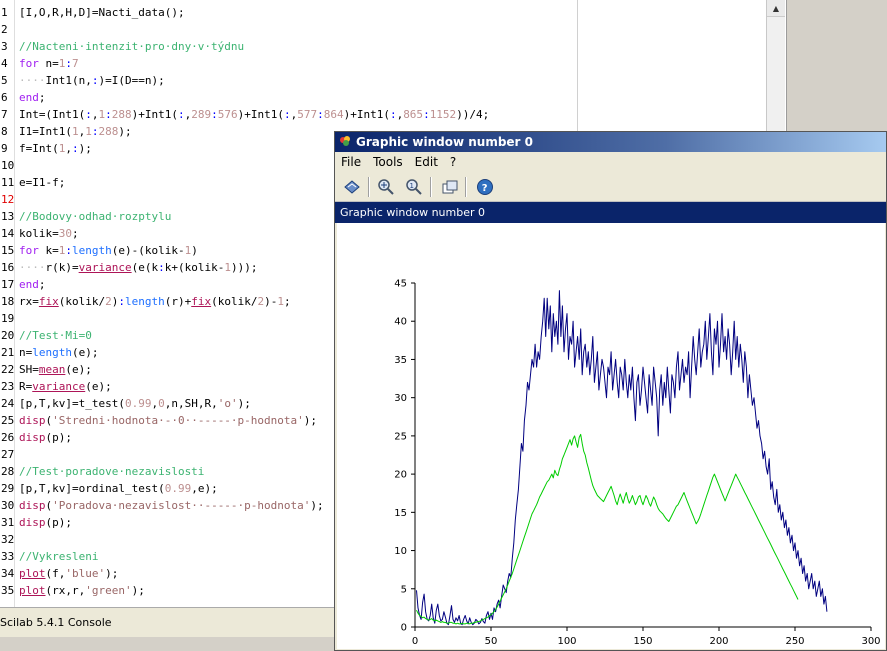 The image size is (887, 651). What do you see at coordinates (181, 505) in the screenshot?
I see `code-token: 'Poradova·nezavislost··-----·p-hodnota'` at bounding box center [181, 505].